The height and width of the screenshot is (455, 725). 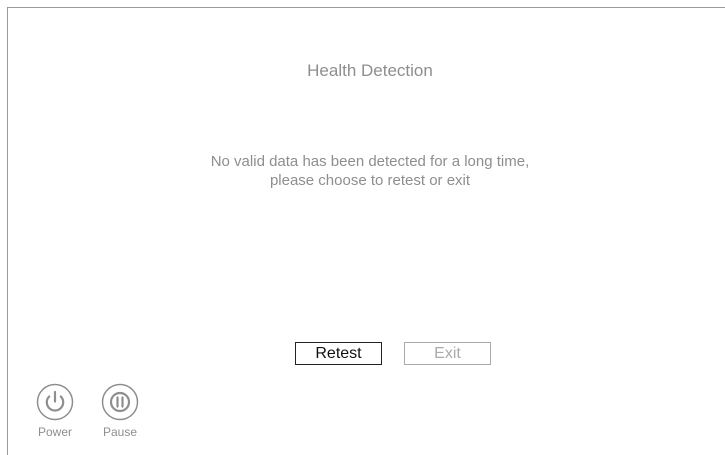 What do you see at coordinates (370, 180) in the screenshot?
I see `status-message-line-2: please choose to retest or exit` at bounding box center [370, 180].